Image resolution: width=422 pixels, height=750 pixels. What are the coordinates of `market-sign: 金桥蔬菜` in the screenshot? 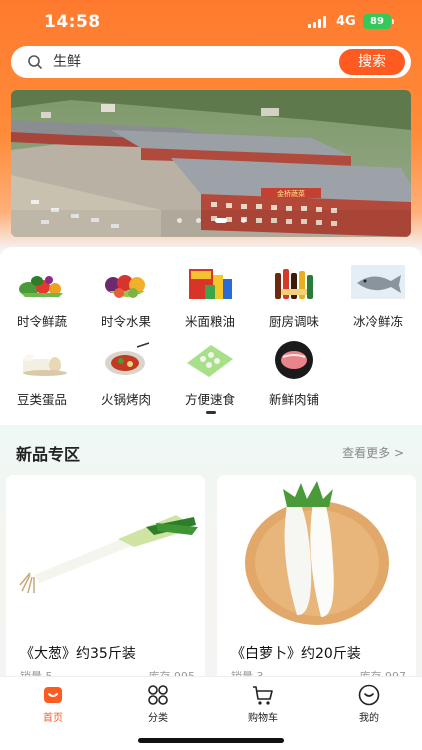 It's located at (291, 193).